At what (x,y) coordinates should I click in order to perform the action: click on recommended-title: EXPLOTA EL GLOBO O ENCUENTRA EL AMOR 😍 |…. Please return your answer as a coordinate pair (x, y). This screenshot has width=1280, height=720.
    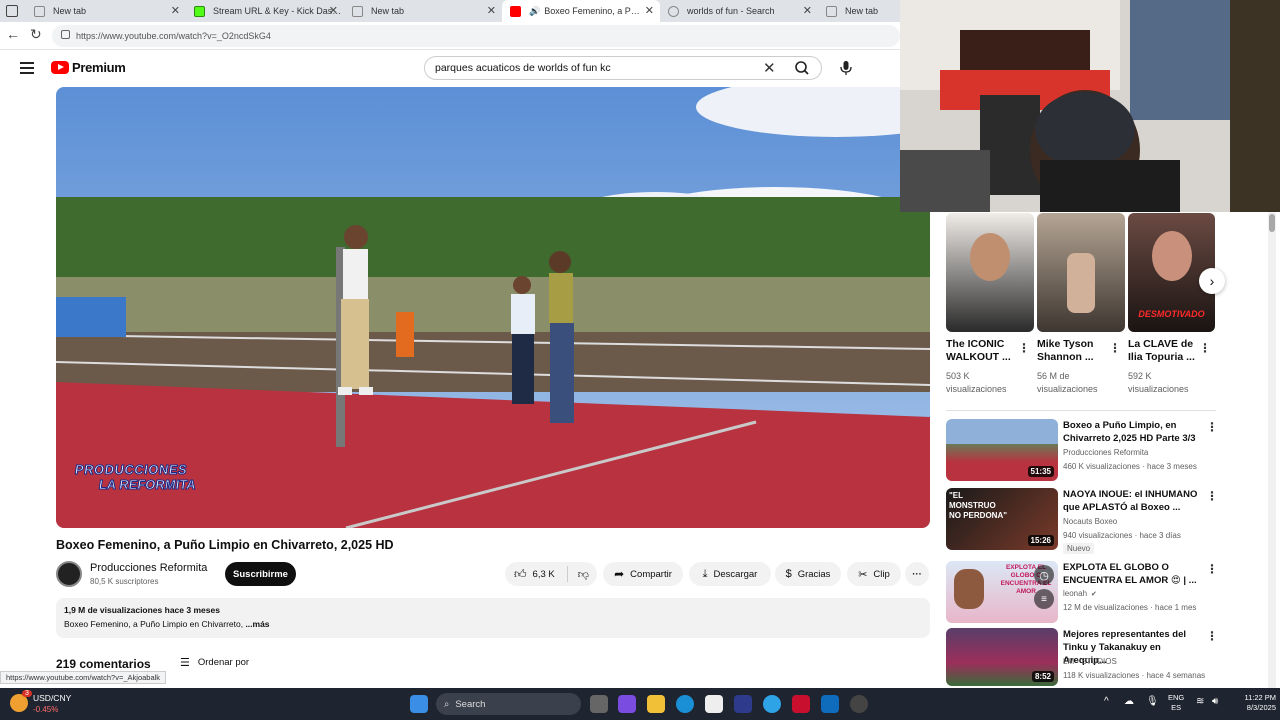
    Looking at the image, I should click on (1130, 574).